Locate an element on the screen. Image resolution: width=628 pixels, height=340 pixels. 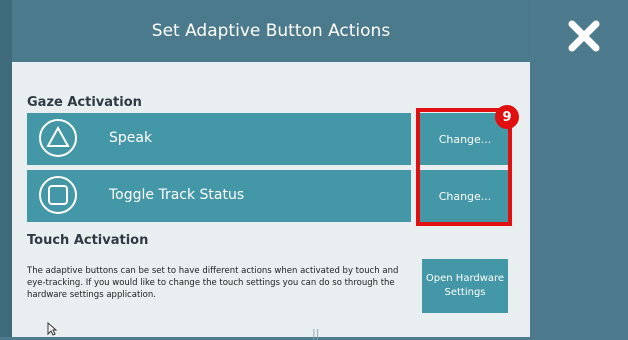
speak-label: Speak is located at coordinates (131, 138).